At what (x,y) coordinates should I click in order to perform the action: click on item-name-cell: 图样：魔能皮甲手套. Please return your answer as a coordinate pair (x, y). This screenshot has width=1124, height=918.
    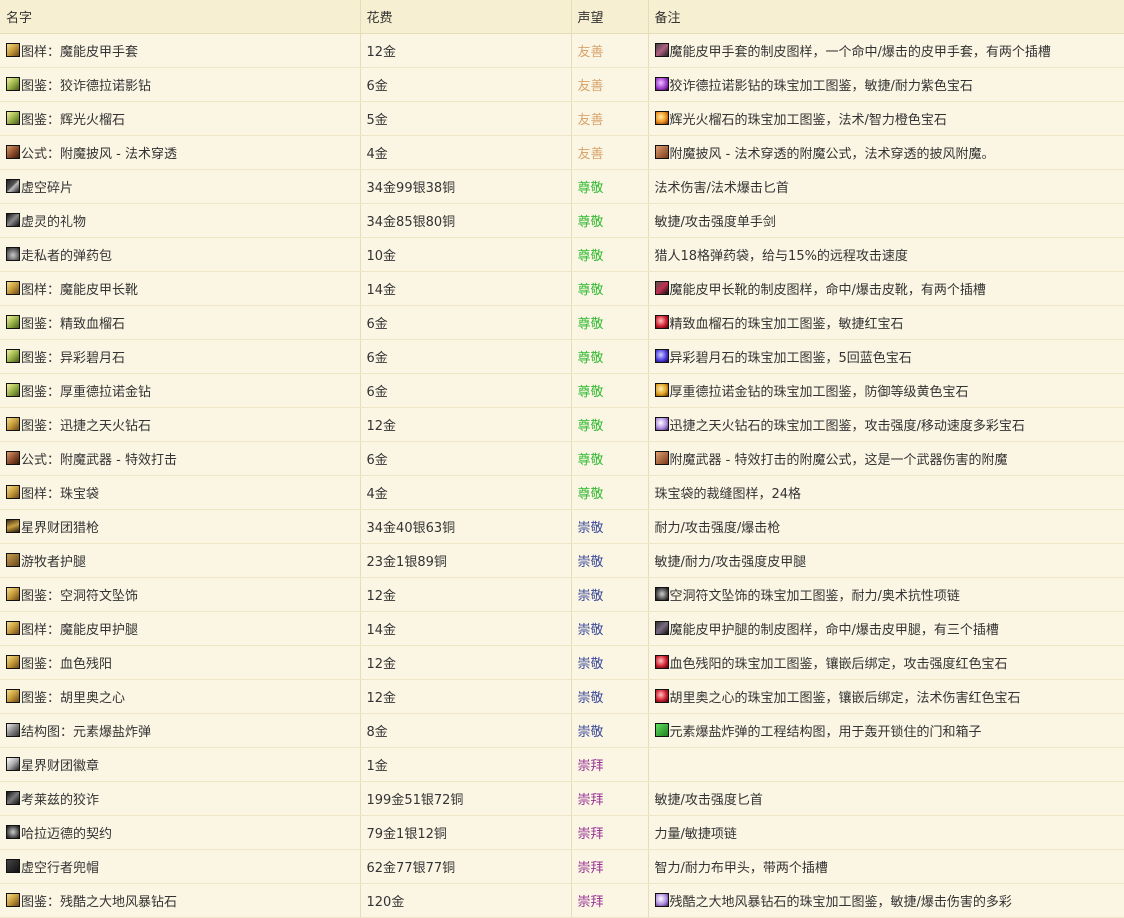
    Looking at the image, I should click on (180, 50).